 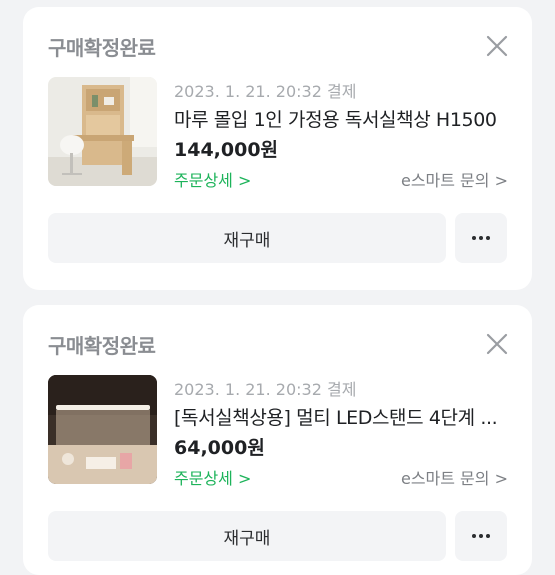 I want to click on product-image-led-stand, so click(x=102, y=429).